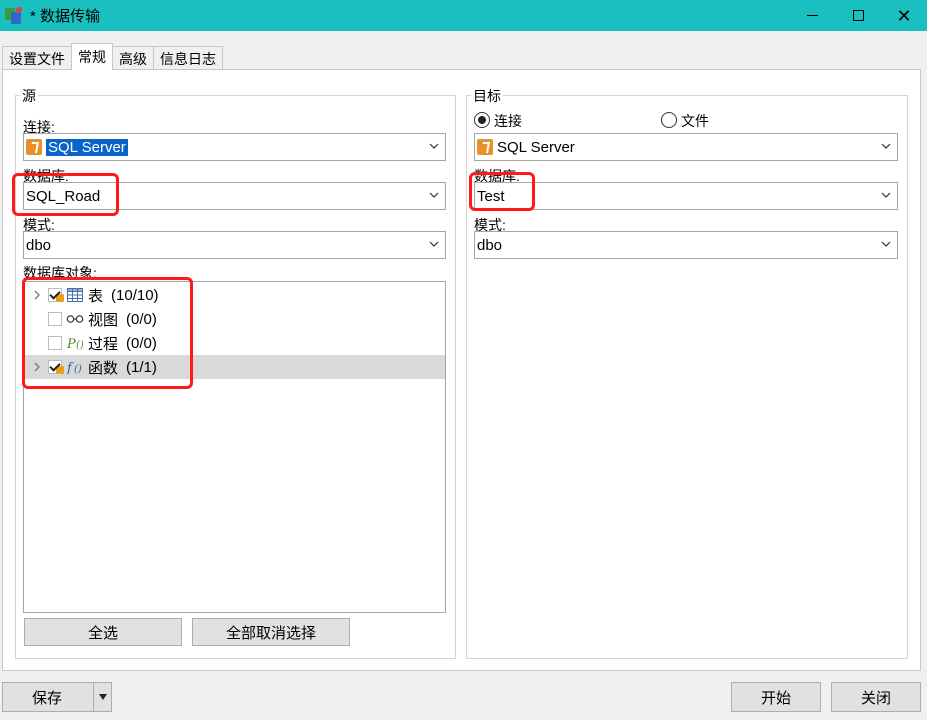 This screenshot has height=720, width=927. What do you see at coordinates (141, 367) in the screenshot?
I see `tree-item-count: (1/1)` at bounding box center [141, 367].